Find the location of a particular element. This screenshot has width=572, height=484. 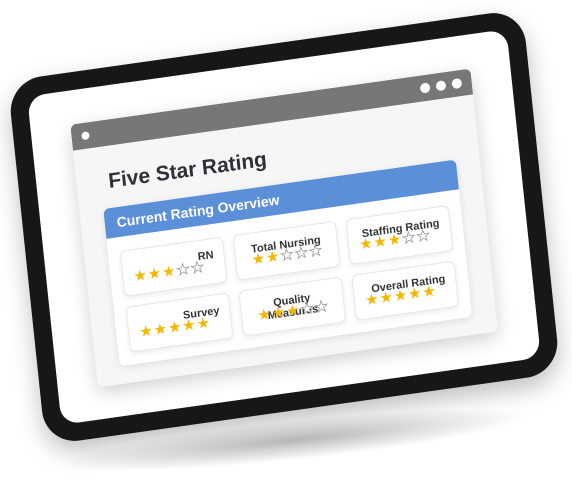

rating-card-quality-measures: Quality Measures ★ ★ ★ ★ ★ is located at coordinates (292, 306).